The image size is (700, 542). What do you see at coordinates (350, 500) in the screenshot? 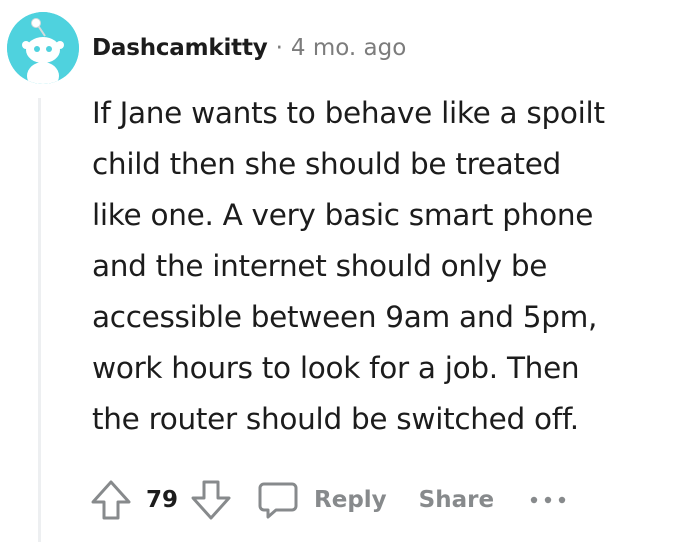
I see `reply-label: Reply` at bounding box center [350, 500].